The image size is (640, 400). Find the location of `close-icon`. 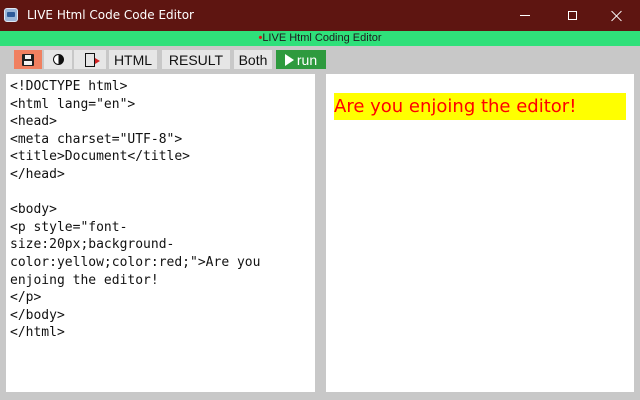

close-icon is located at coordinates (617, 16).